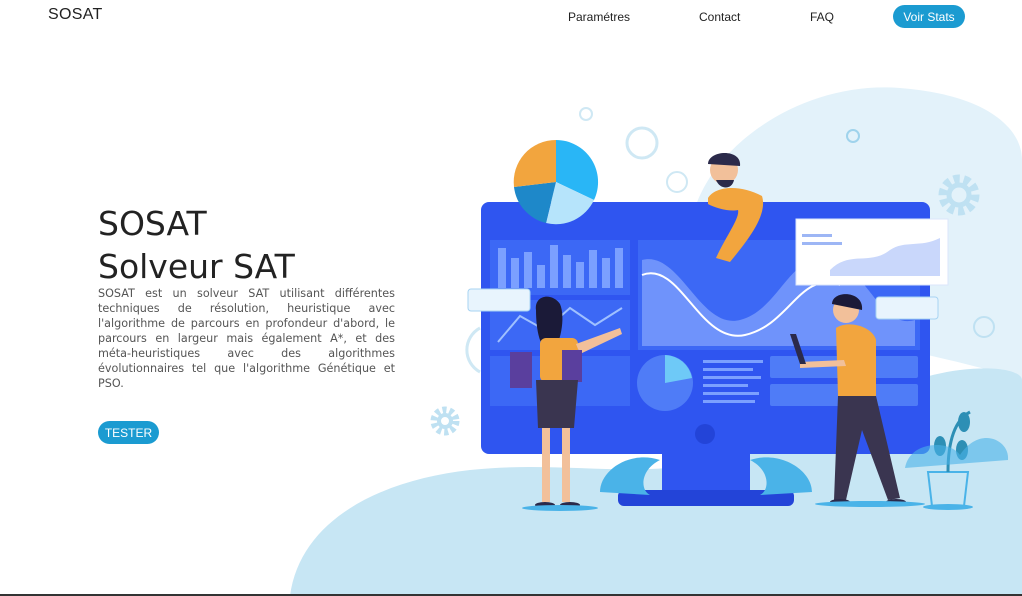  Describe the element at coordinates (719, 17) in the screenshot. I see `nav-link-contact: Contact` at that location.